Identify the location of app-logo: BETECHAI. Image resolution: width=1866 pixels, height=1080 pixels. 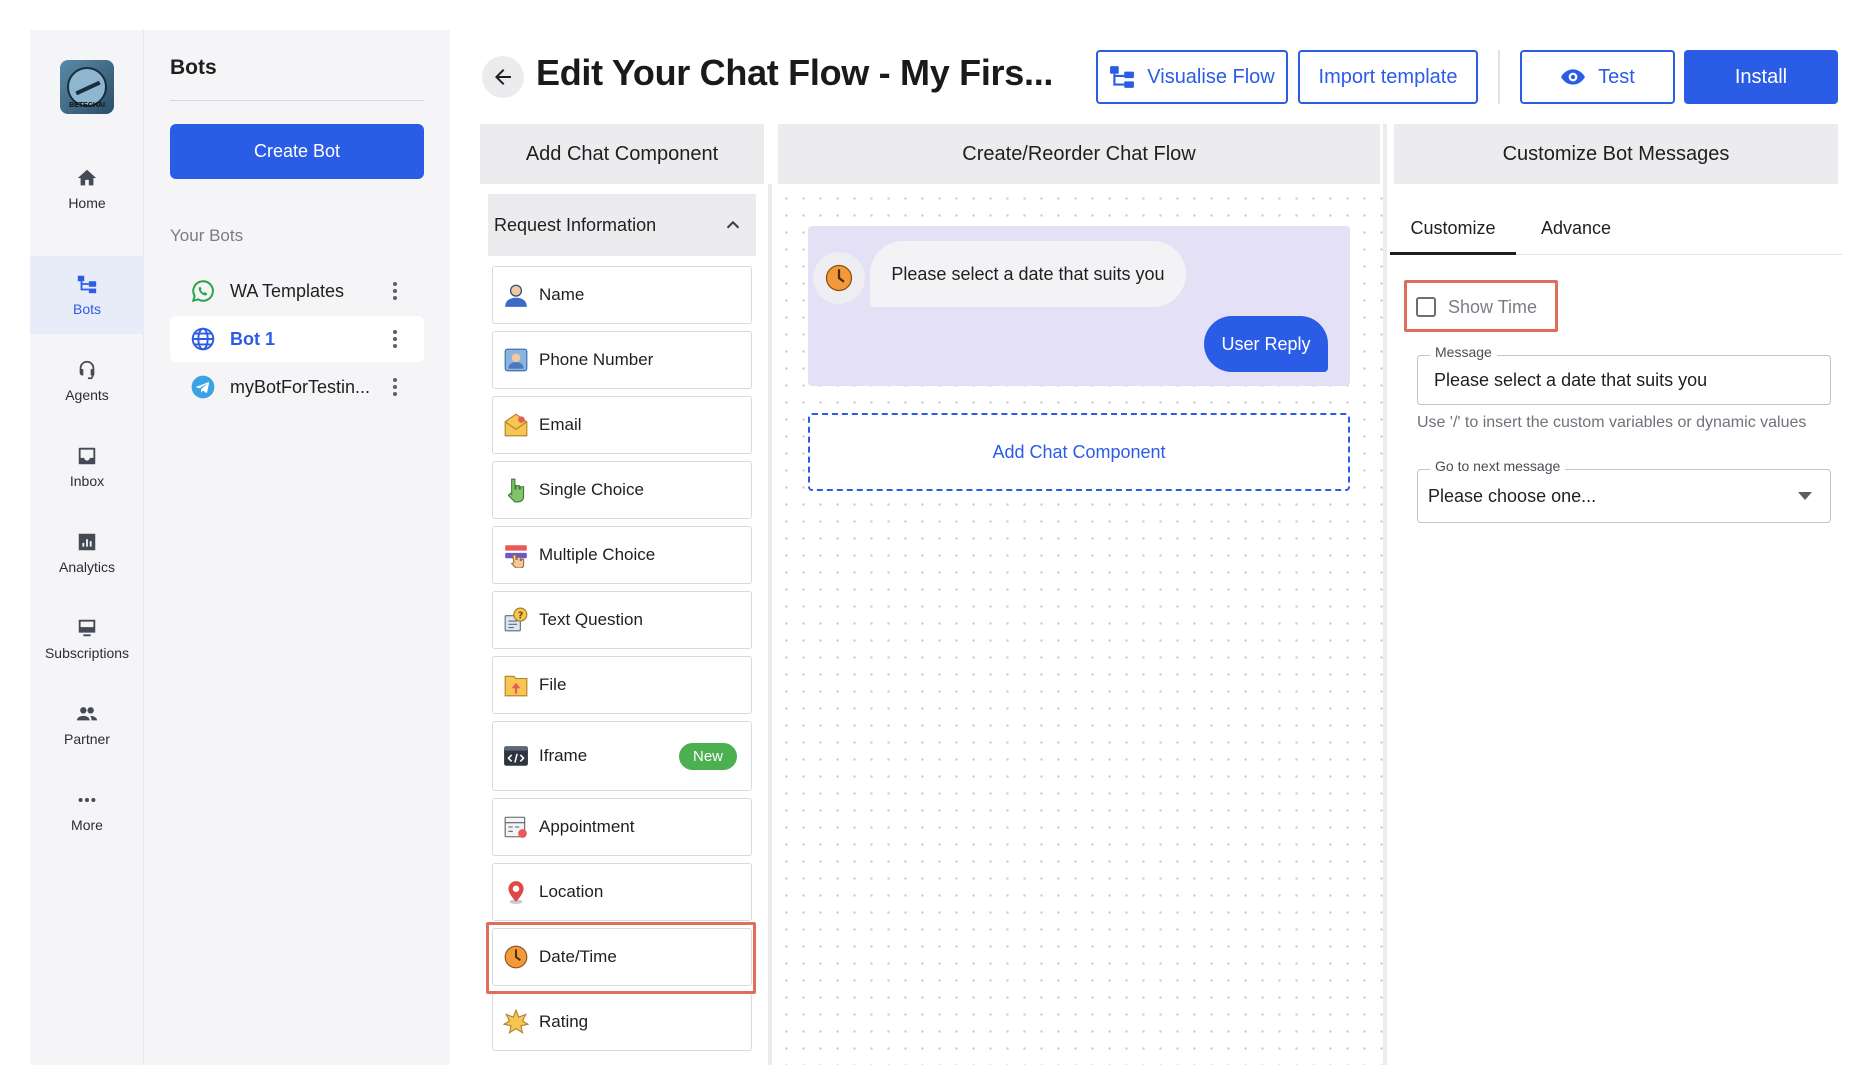
(87, 87).